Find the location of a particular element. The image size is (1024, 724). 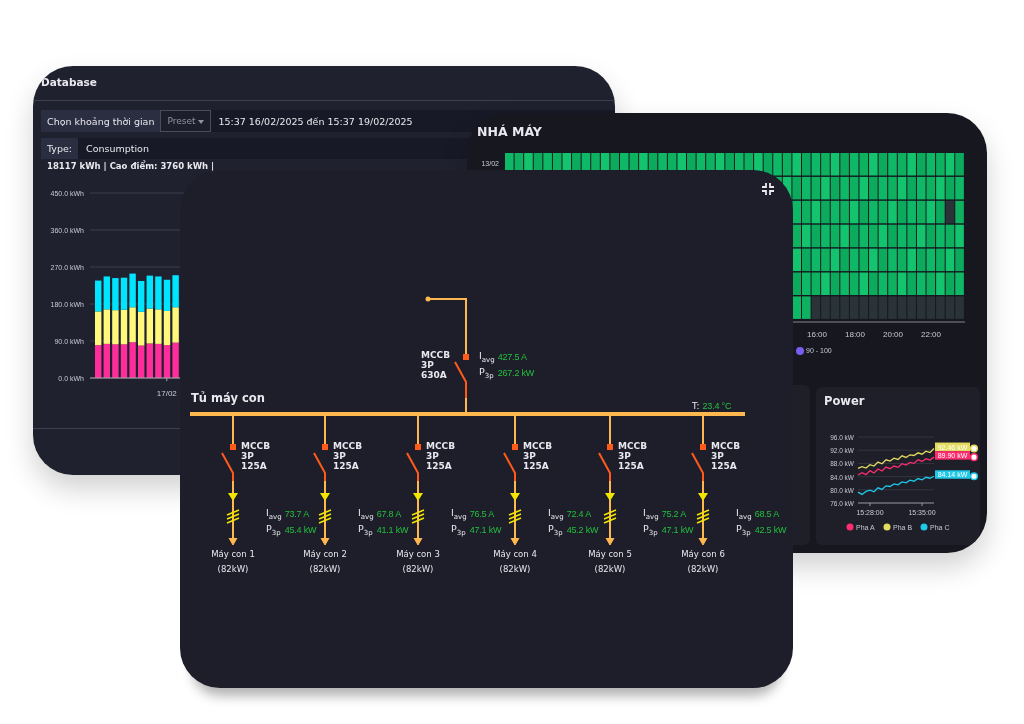

axis-label: 20:00 is located at coordinates (893, 334).